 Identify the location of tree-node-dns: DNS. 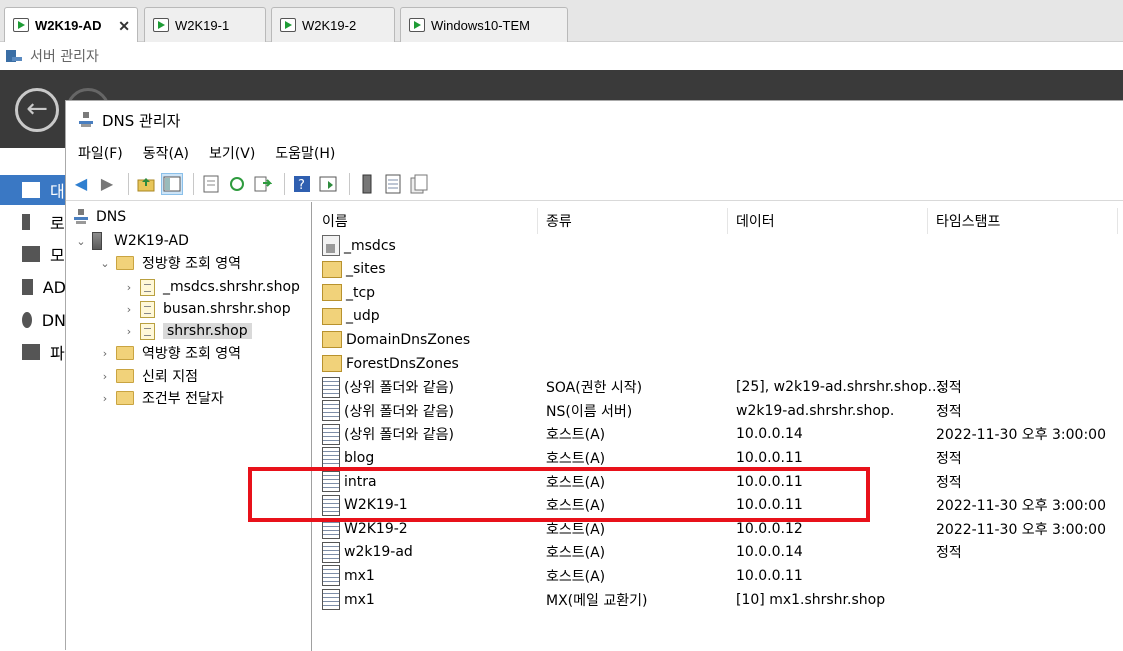
(100, 217).